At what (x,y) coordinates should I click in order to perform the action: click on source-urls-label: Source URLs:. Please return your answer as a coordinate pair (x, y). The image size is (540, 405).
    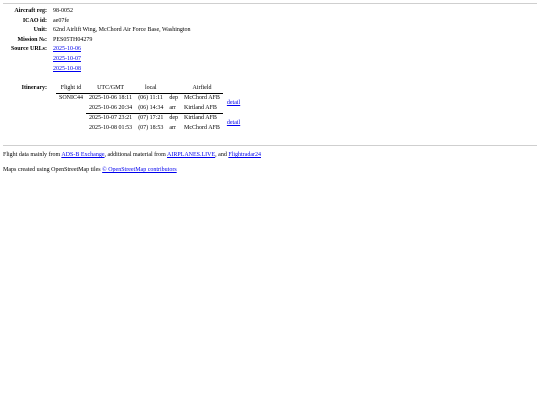
    Looking at the image, I should click on (28, 49).